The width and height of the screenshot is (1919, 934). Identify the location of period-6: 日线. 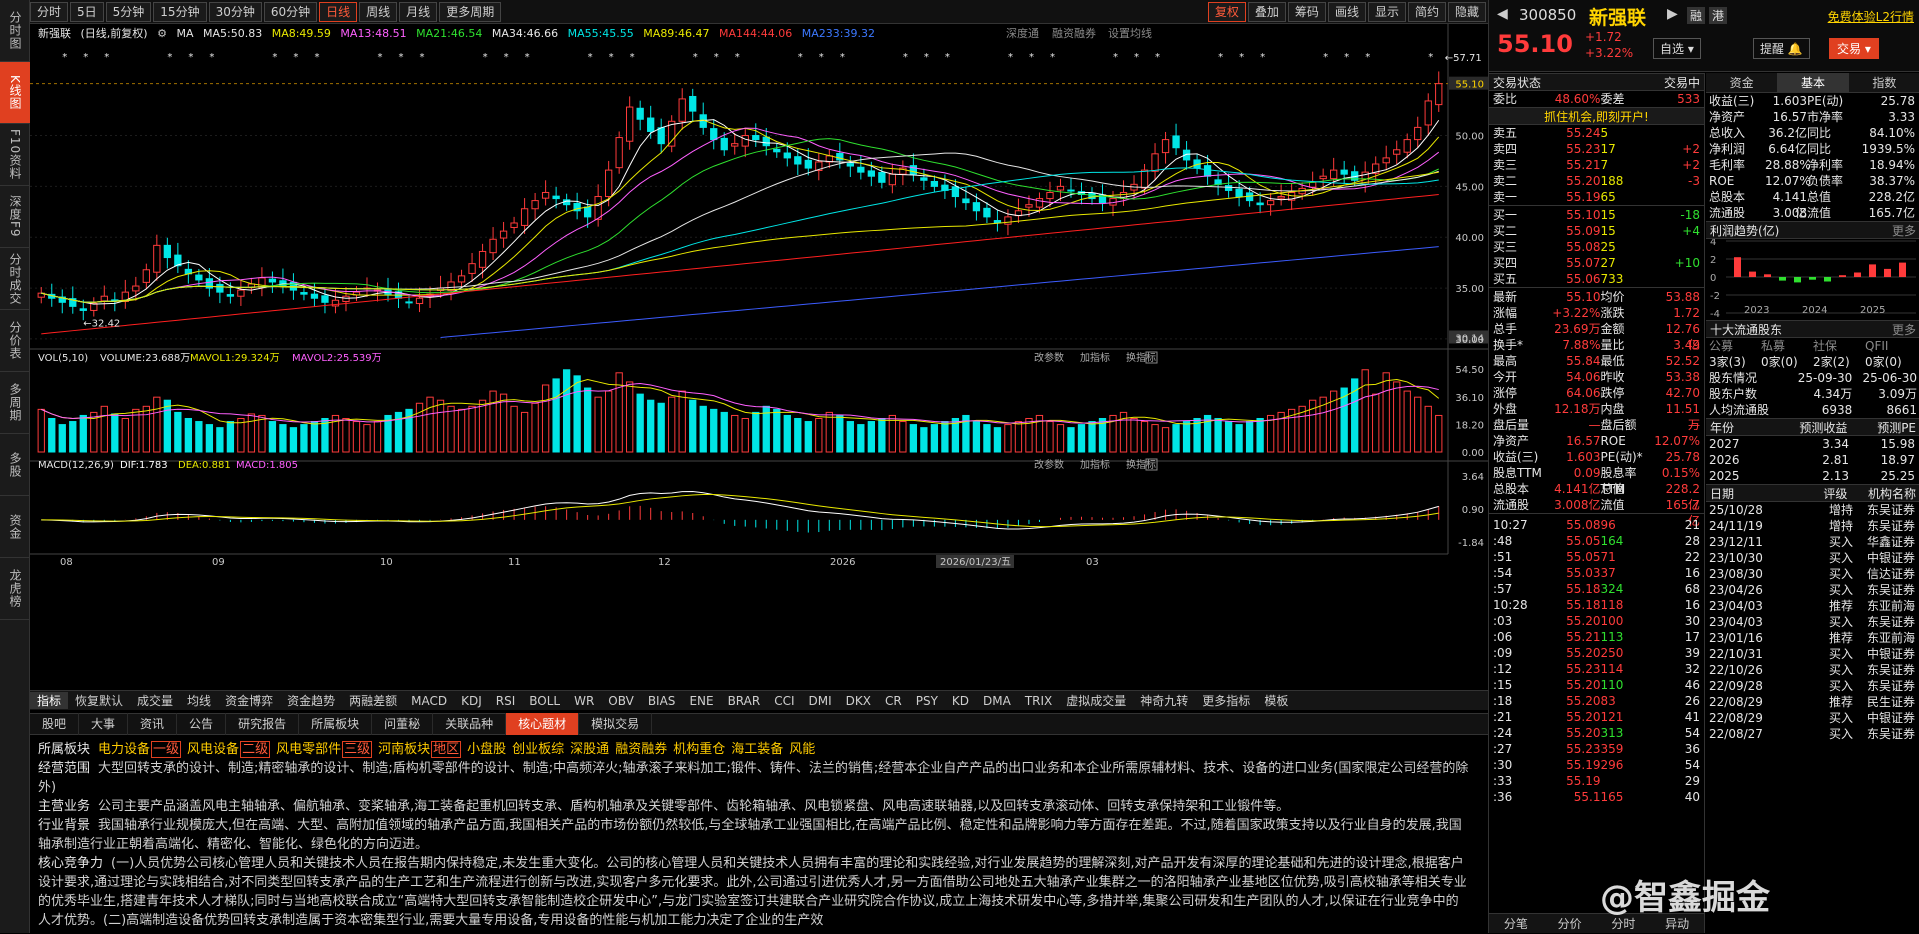
(338, 11).